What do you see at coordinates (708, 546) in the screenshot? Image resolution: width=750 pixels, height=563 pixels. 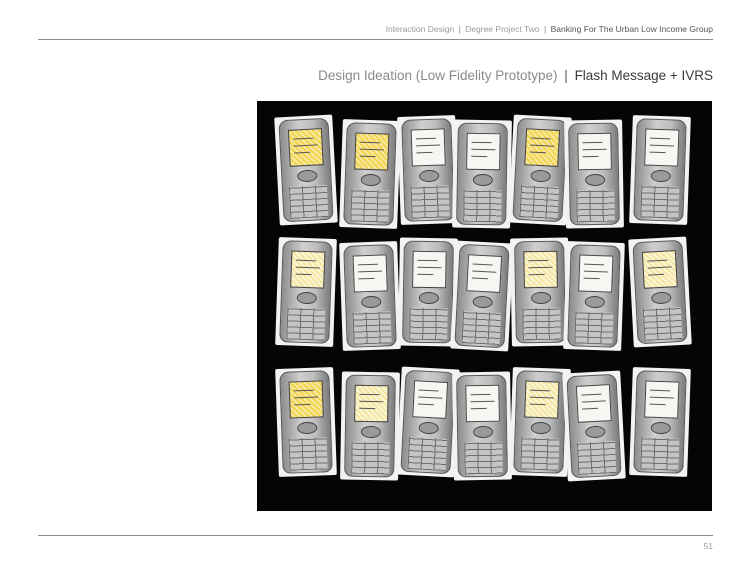 I see `page-number: 51` at bounding box center [708, 546].